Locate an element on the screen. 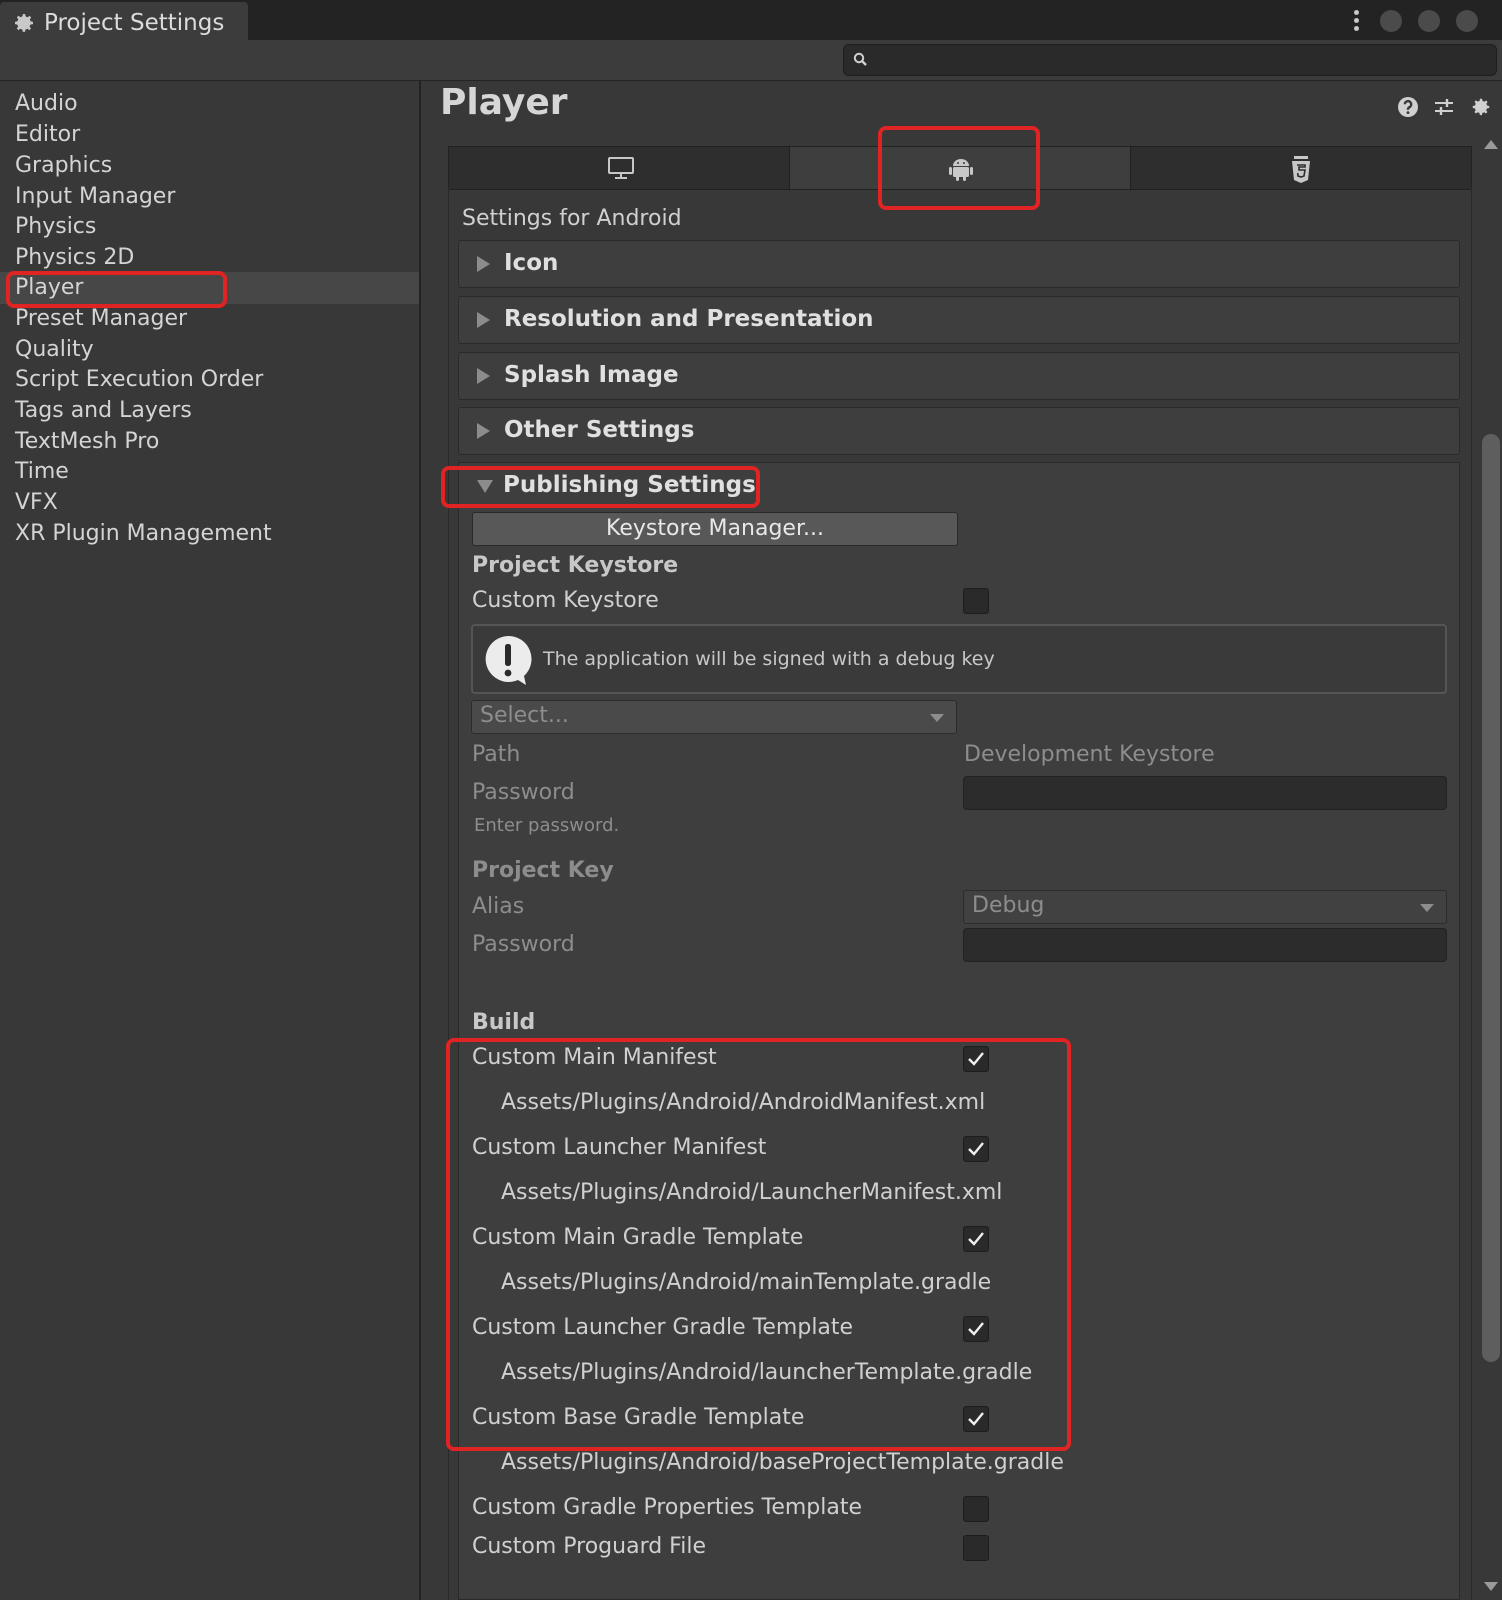 This screenshot has height=1600, width=1502. search-input is located at coordinates (1170, 60).